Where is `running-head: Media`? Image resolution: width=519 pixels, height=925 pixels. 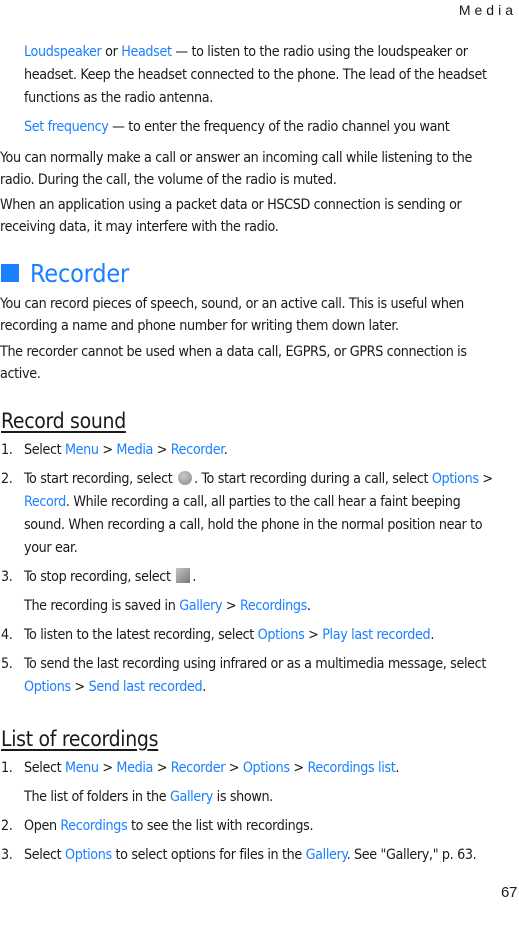
running-head: Media is located at coordinates (487, 10).